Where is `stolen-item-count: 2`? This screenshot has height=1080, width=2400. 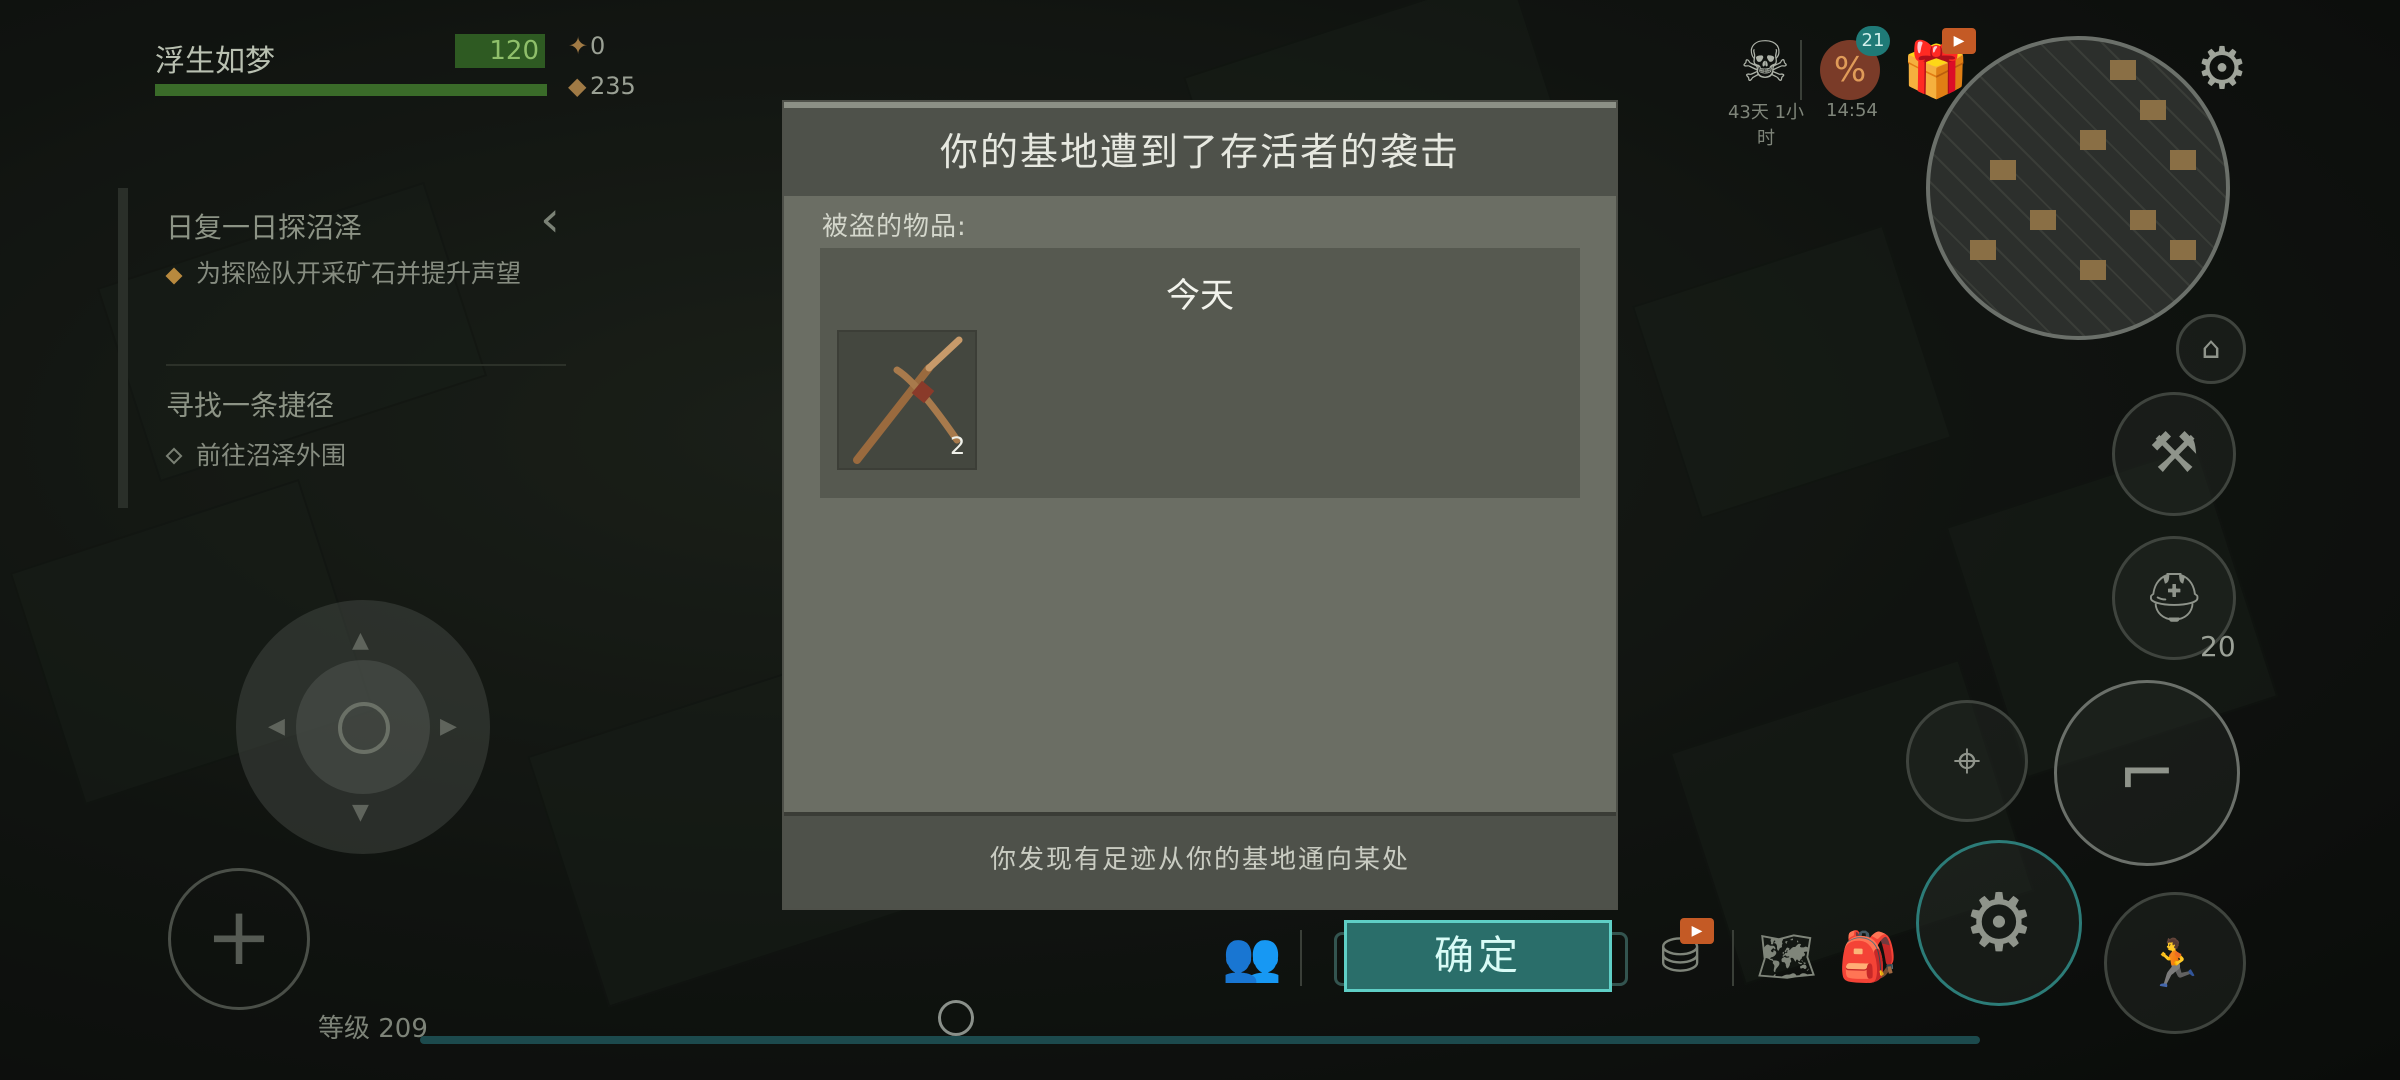
stolen-item-count: 2 is located at coordinates (958, 446).